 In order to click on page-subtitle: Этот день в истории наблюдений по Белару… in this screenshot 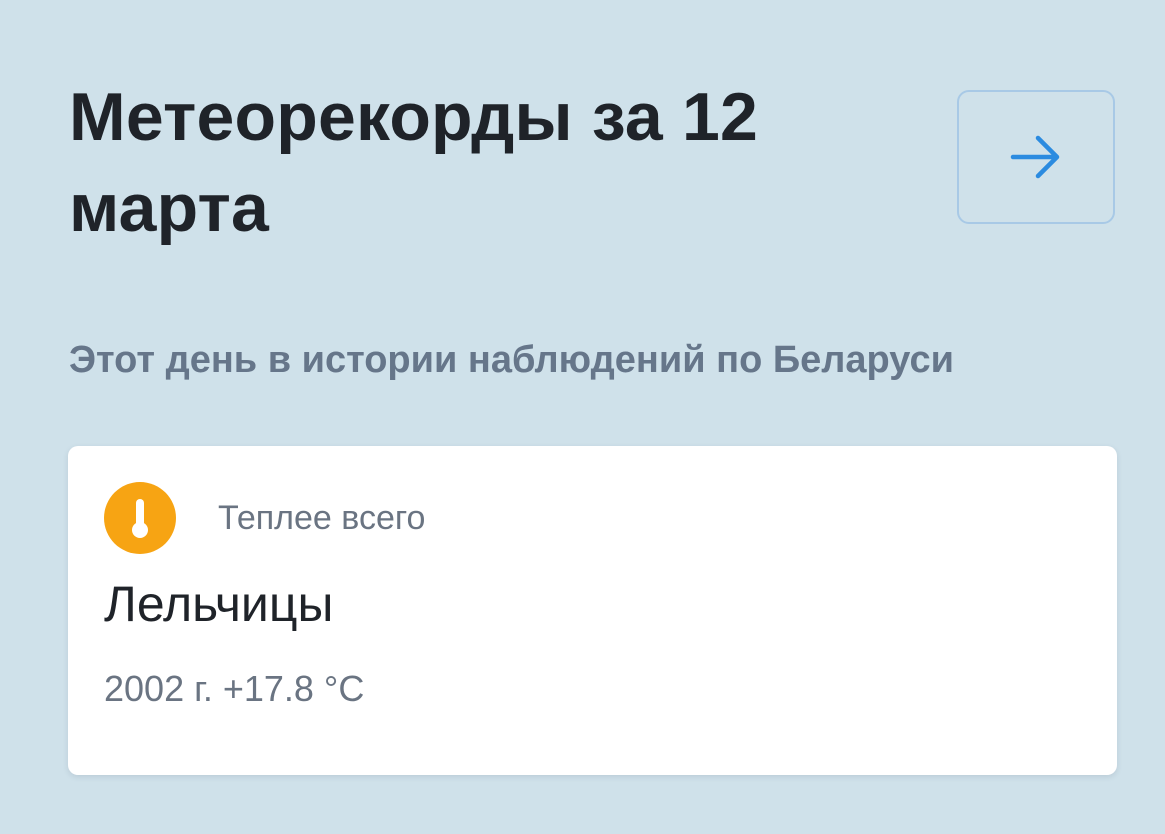, I will do `click(511, 360)`.